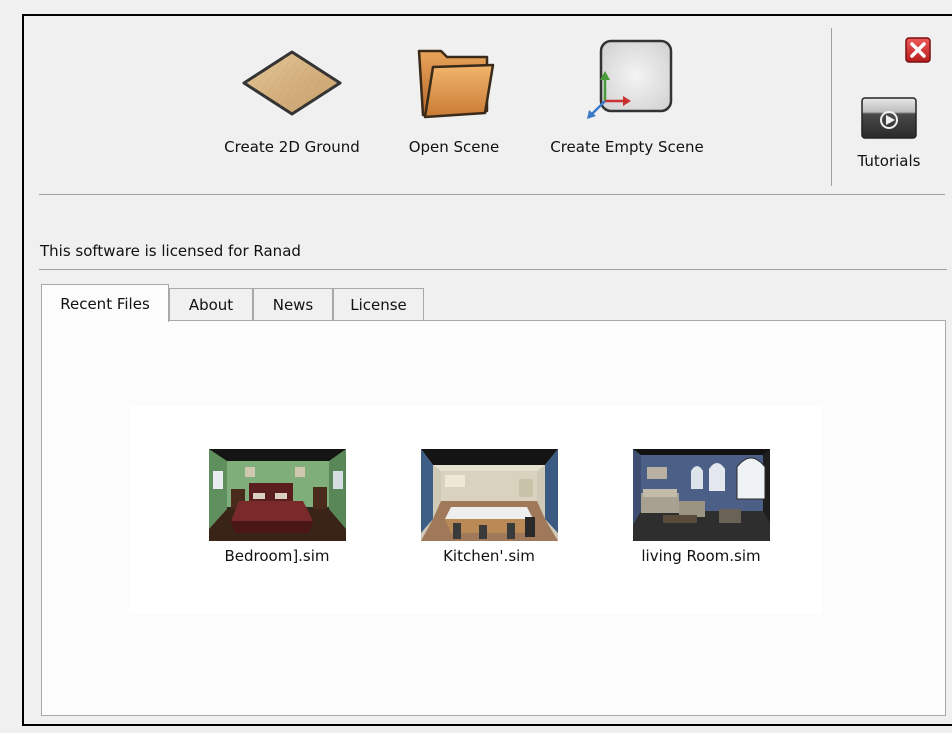 This screenshot has width=952, height=733. What do you see at coordinates (170, 251) in the screenshot?
I see `license-text: This software is licensed for Ranad` at bounding box center [170, 251].